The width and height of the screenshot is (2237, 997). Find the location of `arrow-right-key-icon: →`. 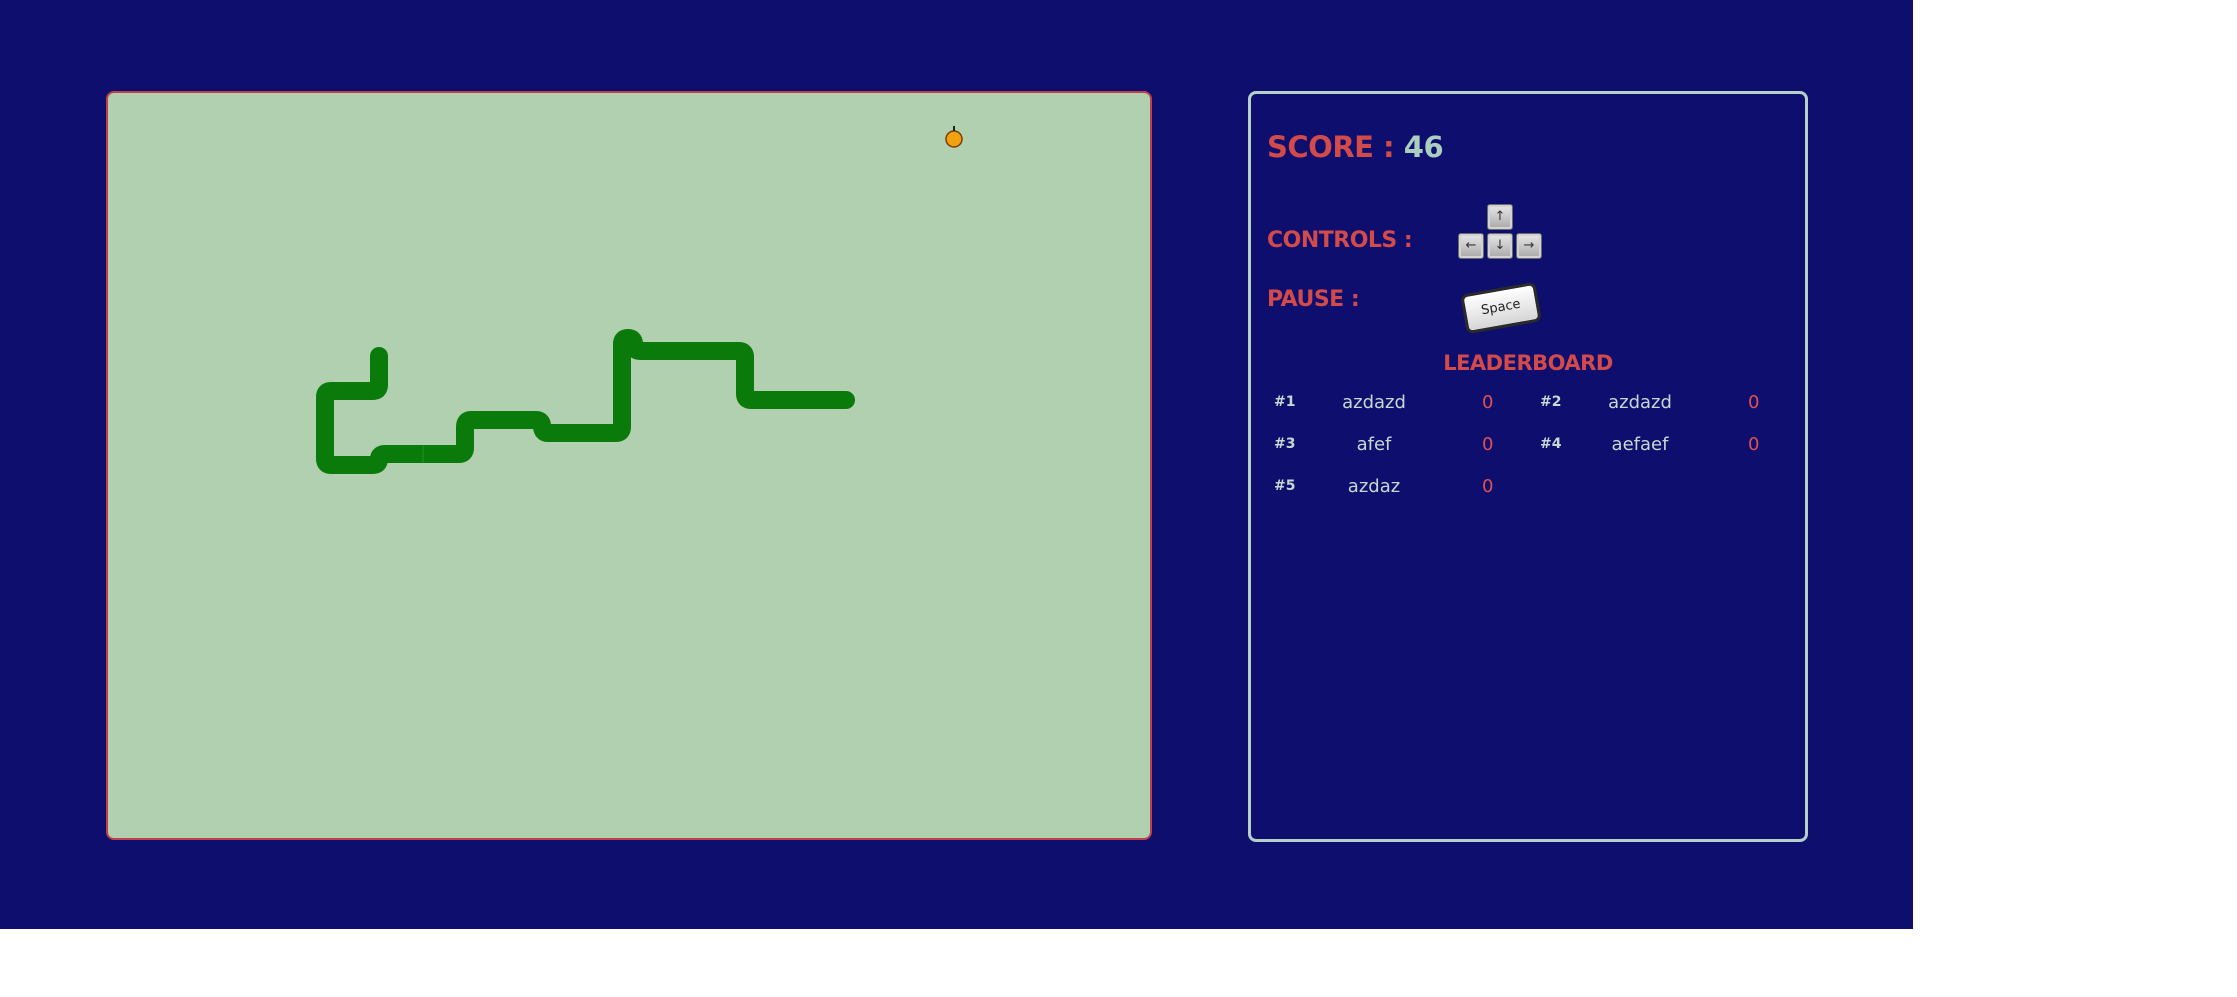

arrow-right-key-icon: → is located at coordinates (1529, 246).